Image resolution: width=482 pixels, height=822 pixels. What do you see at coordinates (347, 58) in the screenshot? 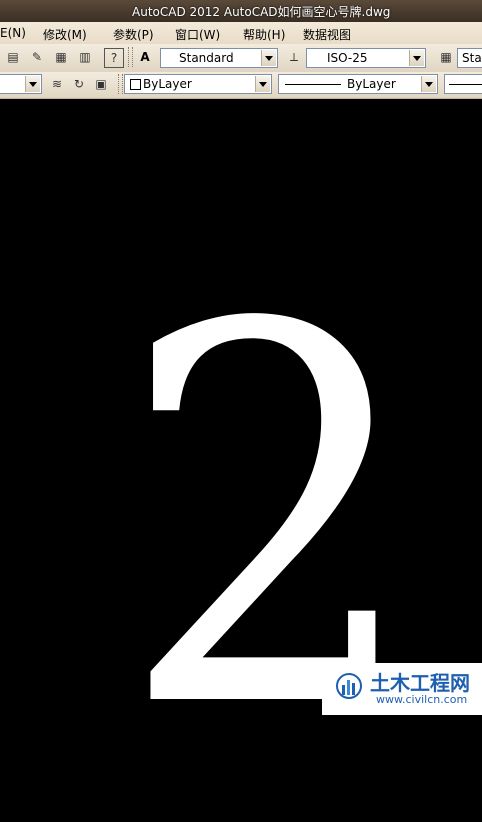
I see `dim-style-value: ISO-25` at bounding box center [347, 58].